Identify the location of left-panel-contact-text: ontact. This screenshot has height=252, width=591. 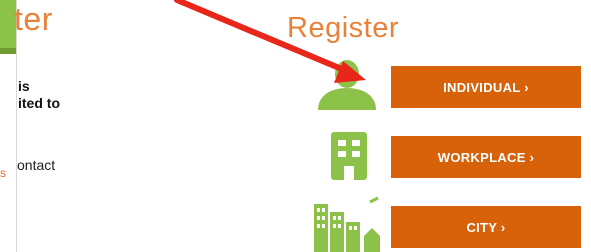
(36, 165).